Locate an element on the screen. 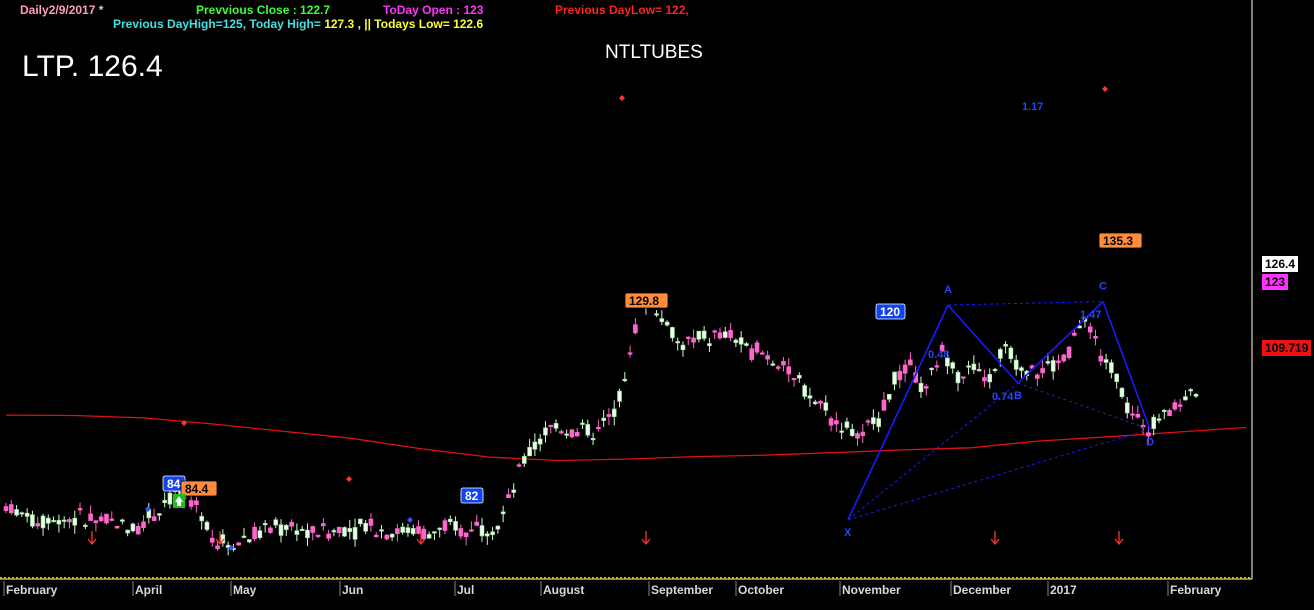 Image resolution: width=1314 pixels, height=610 pixels. price-label: 129.8 is located at coordinates (646, 300).